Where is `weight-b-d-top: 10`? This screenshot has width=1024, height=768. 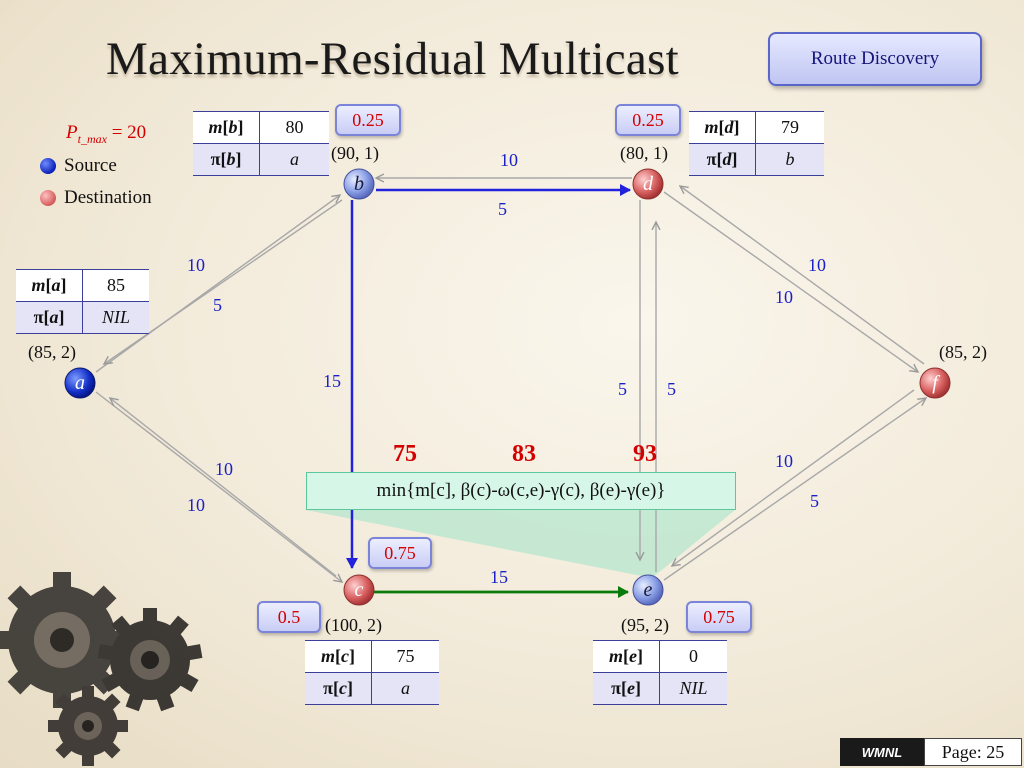
weight-b-d-top: 10 is located at coordinates (509, 160).